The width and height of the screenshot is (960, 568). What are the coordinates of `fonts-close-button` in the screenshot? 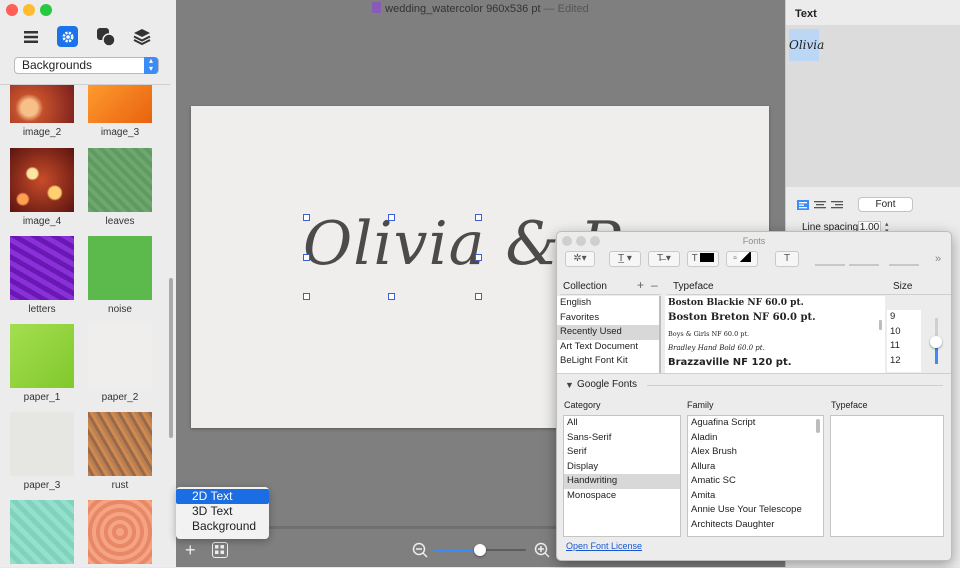 It's located at (567, 241).